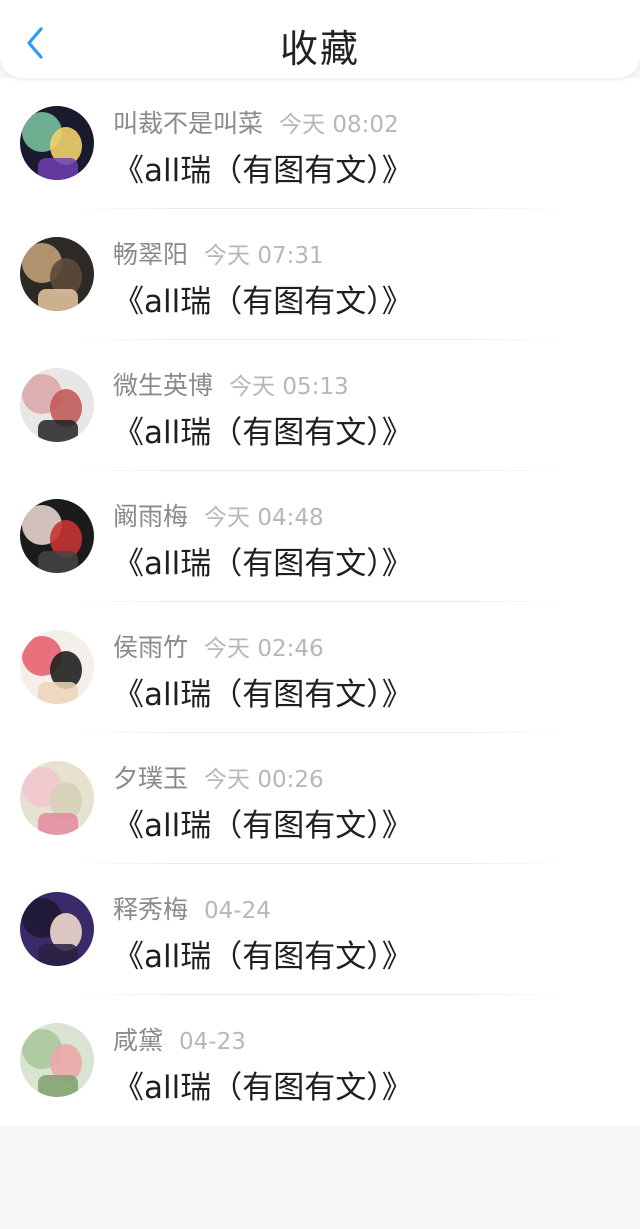 The height and width of the screenshot is (1229, 640). I want to click on app-header: 收藏, so click(320, 39).